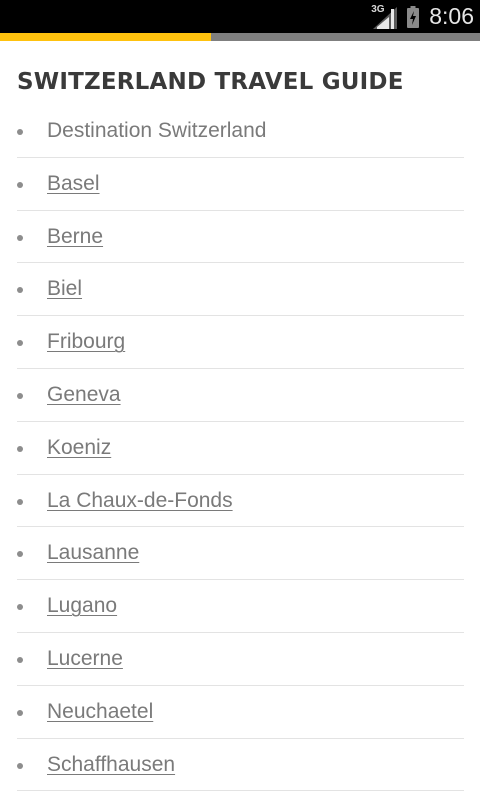  What do you see at coordinates (240, 342) in the screenshot?
I see `list-item: Fribourg` at bounding box center [240, 342].